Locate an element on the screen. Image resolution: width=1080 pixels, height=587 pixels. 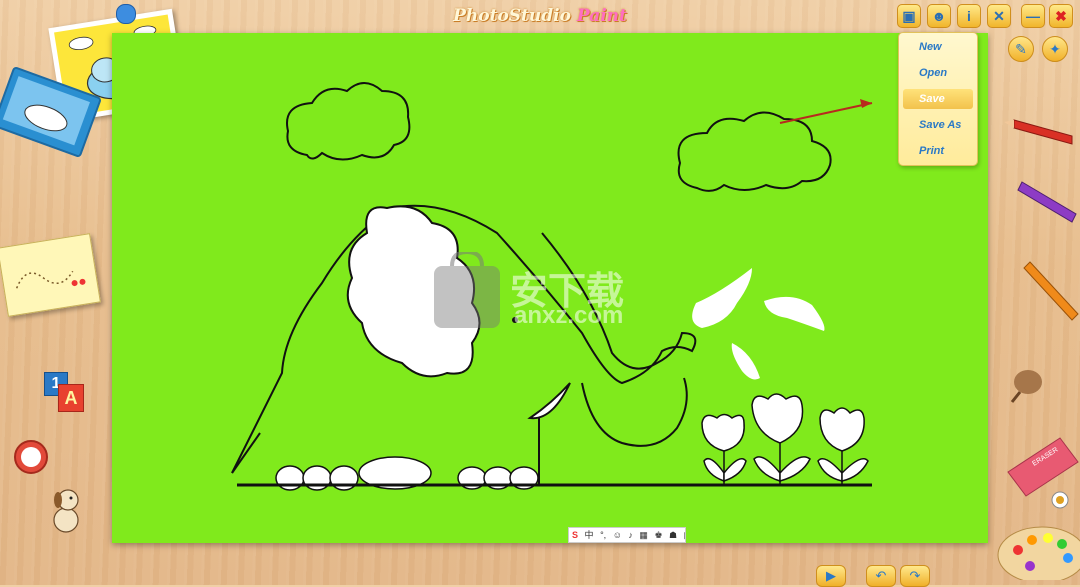
redo-button: ↷ is located at coordinates (915, 576).